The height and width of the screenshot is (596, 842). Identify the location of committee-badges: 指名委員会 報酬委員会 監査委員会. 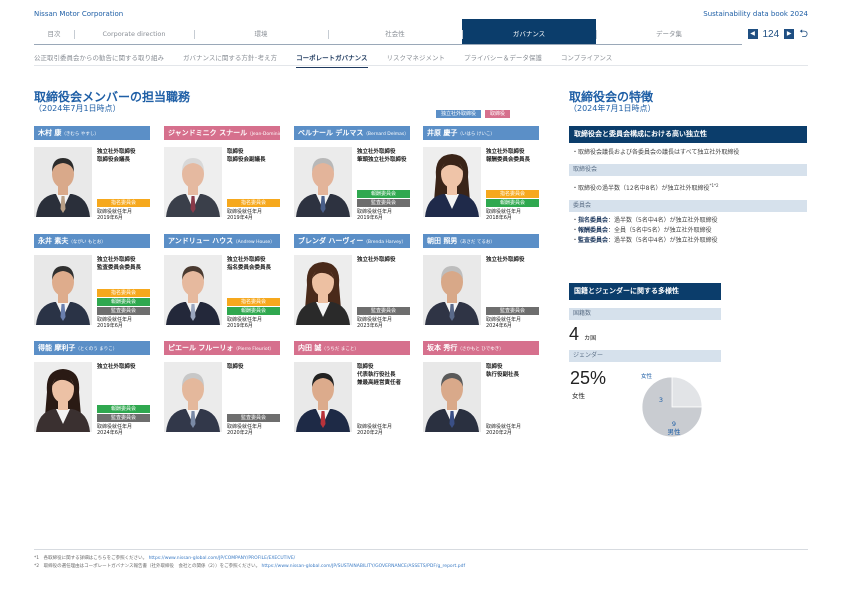
(123, 302).